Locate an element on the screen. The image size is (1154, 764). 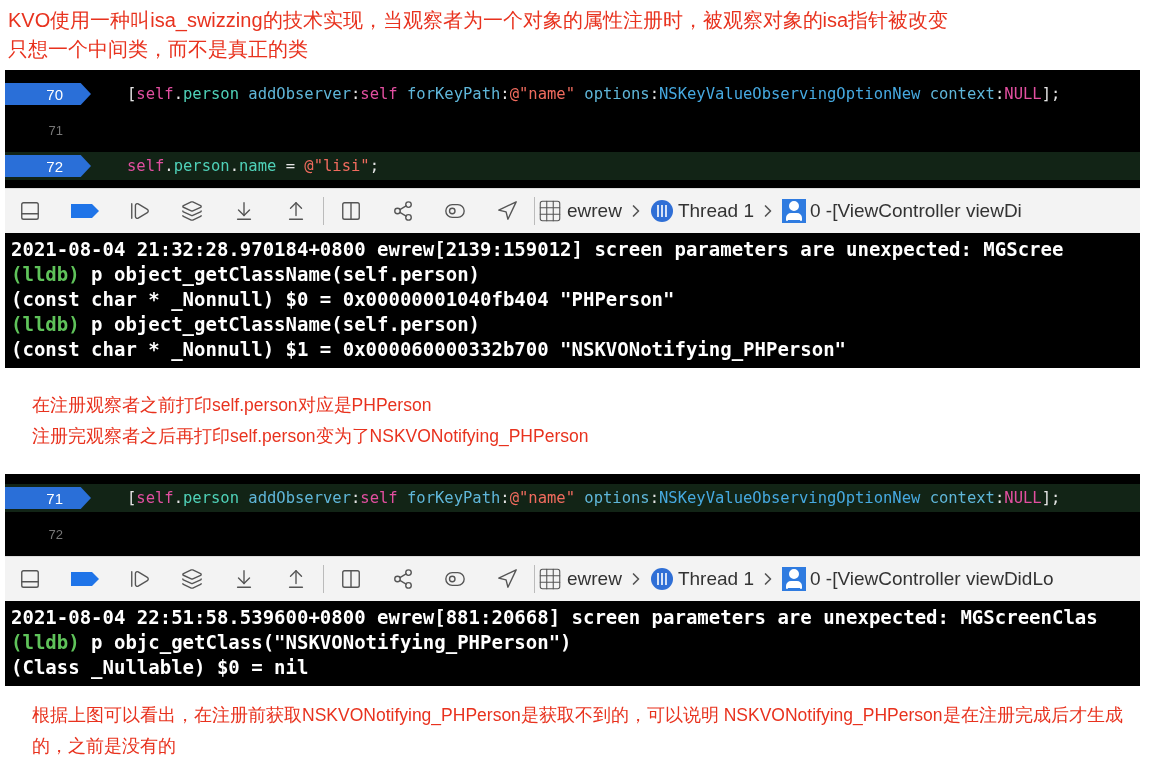
annotation-text: 注册完观察者之后再打印self.person变为了NSKVONotifying_PHPerson is located at coordinates (310, 437).